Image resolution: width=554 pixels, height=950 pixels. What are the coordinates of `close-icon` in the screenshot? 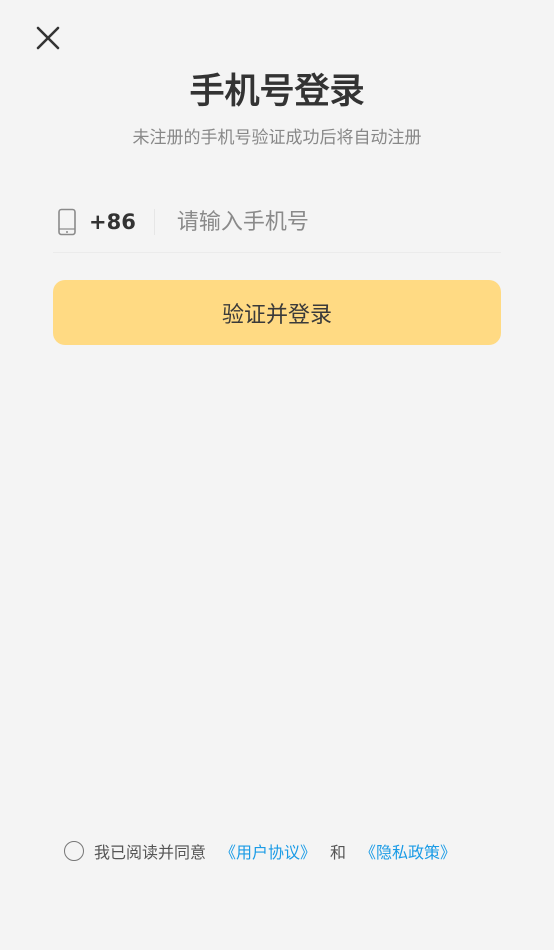 It's located at (48, 38).